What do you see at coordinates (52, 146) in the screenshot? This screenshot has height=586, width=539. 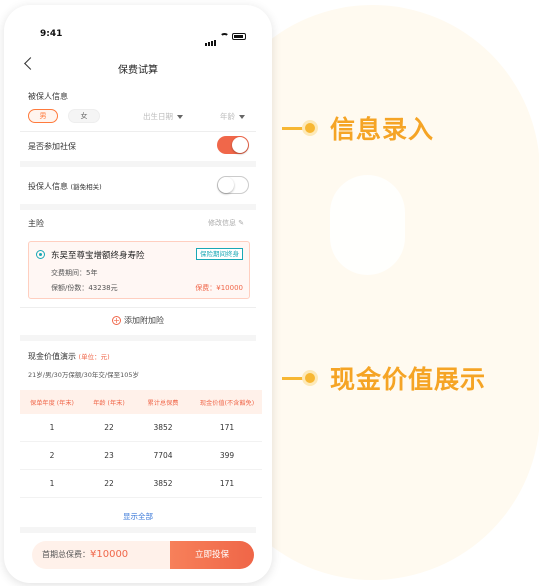 I see `social-security-label: 是否参加社保` at bounding box center [52, 146].